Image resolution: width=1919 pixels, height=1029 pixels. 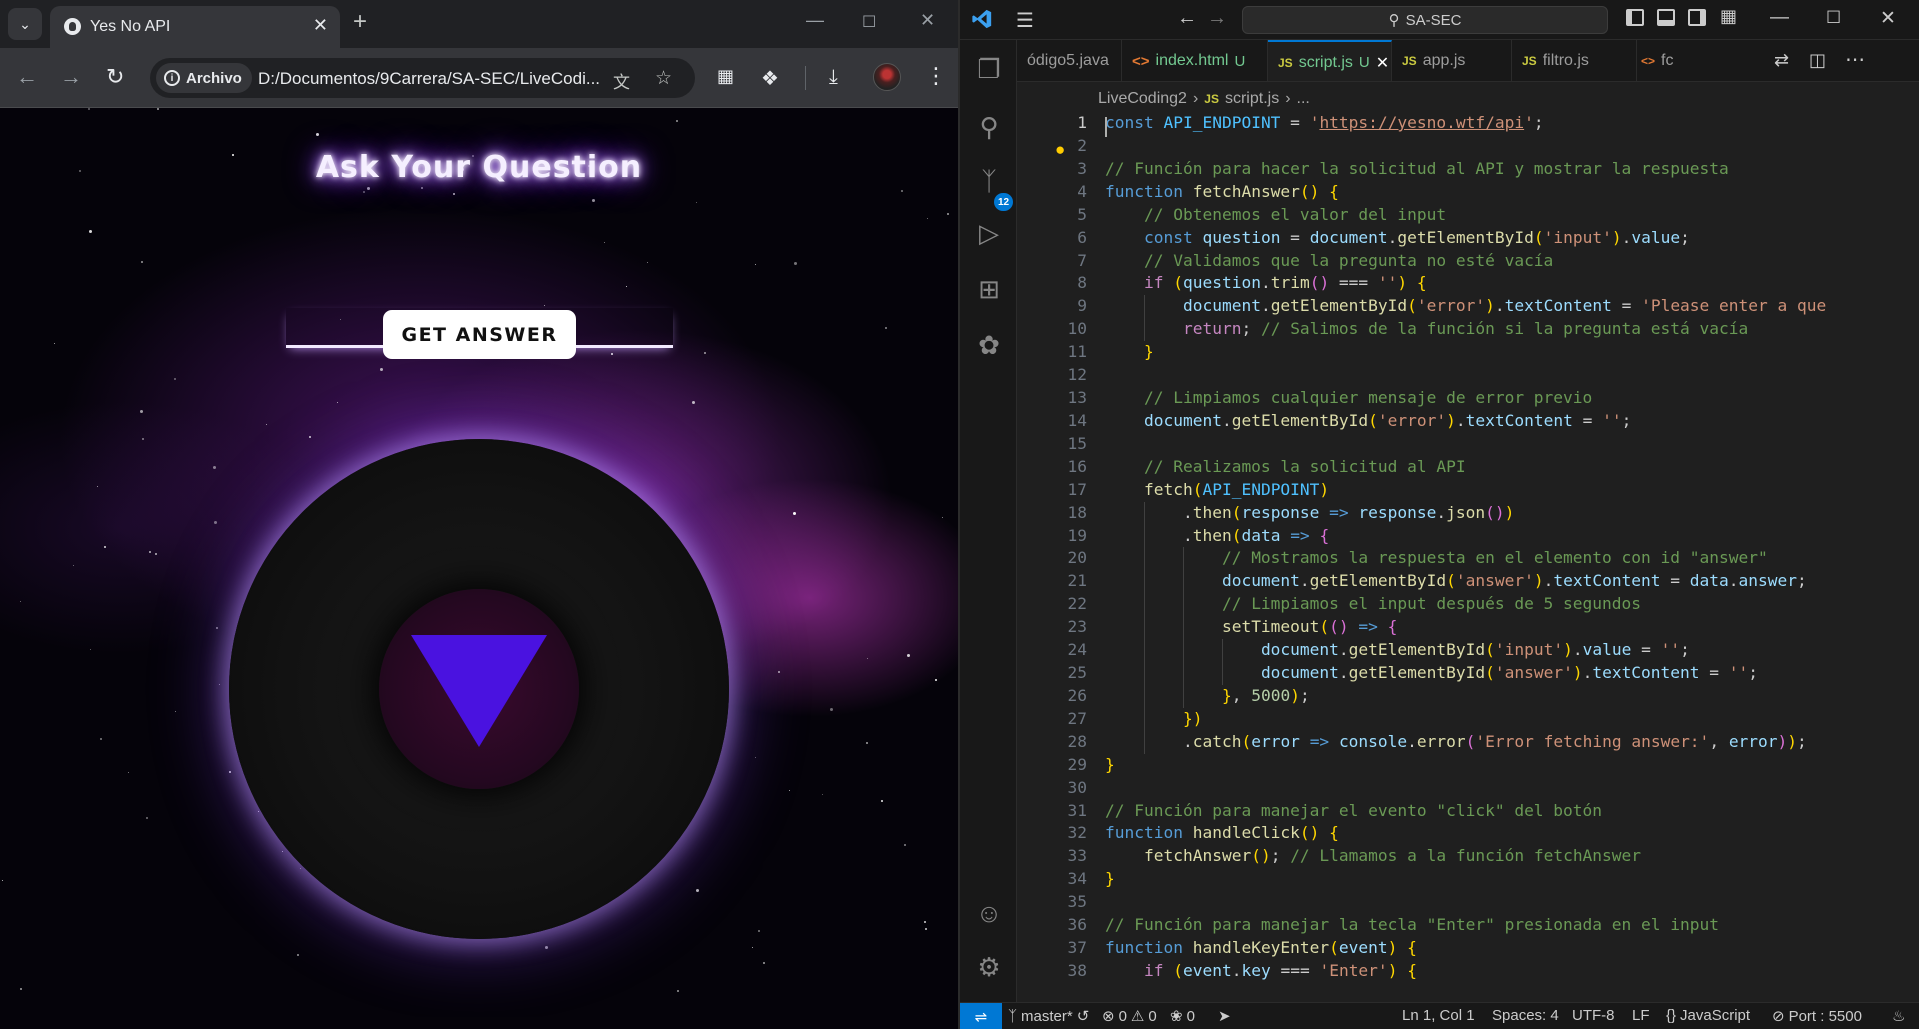 What do you see at coordinates (1525, 1015) in the screenshot?
I see `indentation: Spaces: 4` at bounding box center [1525, 1015].